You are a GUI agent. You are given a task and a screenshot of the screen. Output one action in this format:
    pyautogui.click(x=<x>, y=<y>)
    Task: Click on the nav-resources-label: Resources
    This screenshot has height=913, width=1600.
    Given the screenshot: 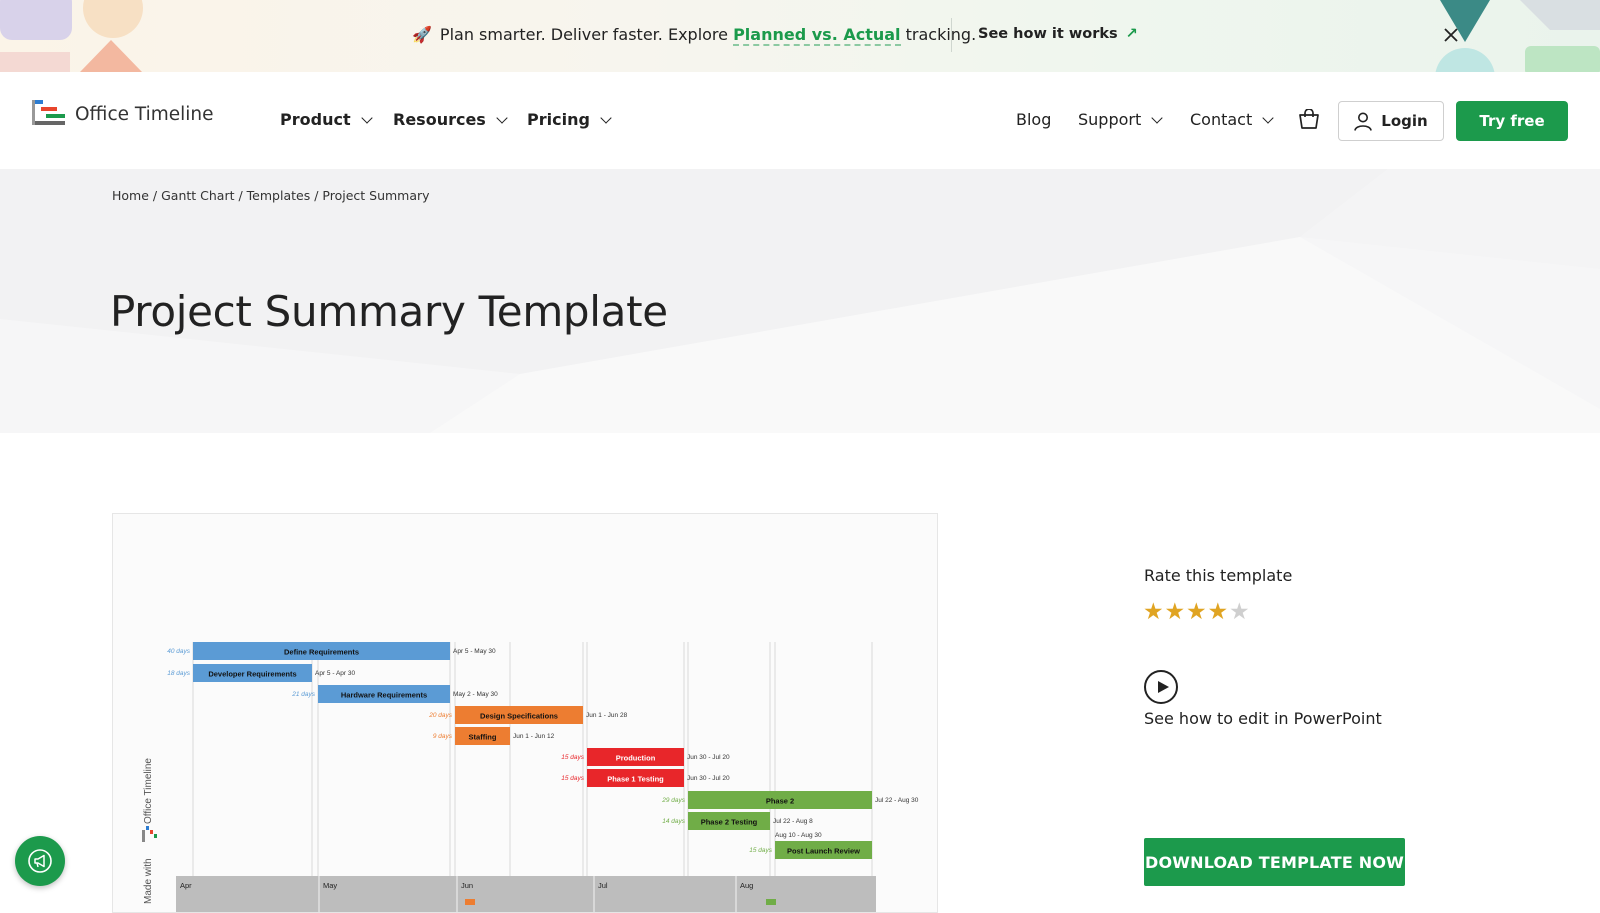 What is the action you would take?
    pyautogui.click(x=439, y=119)
    